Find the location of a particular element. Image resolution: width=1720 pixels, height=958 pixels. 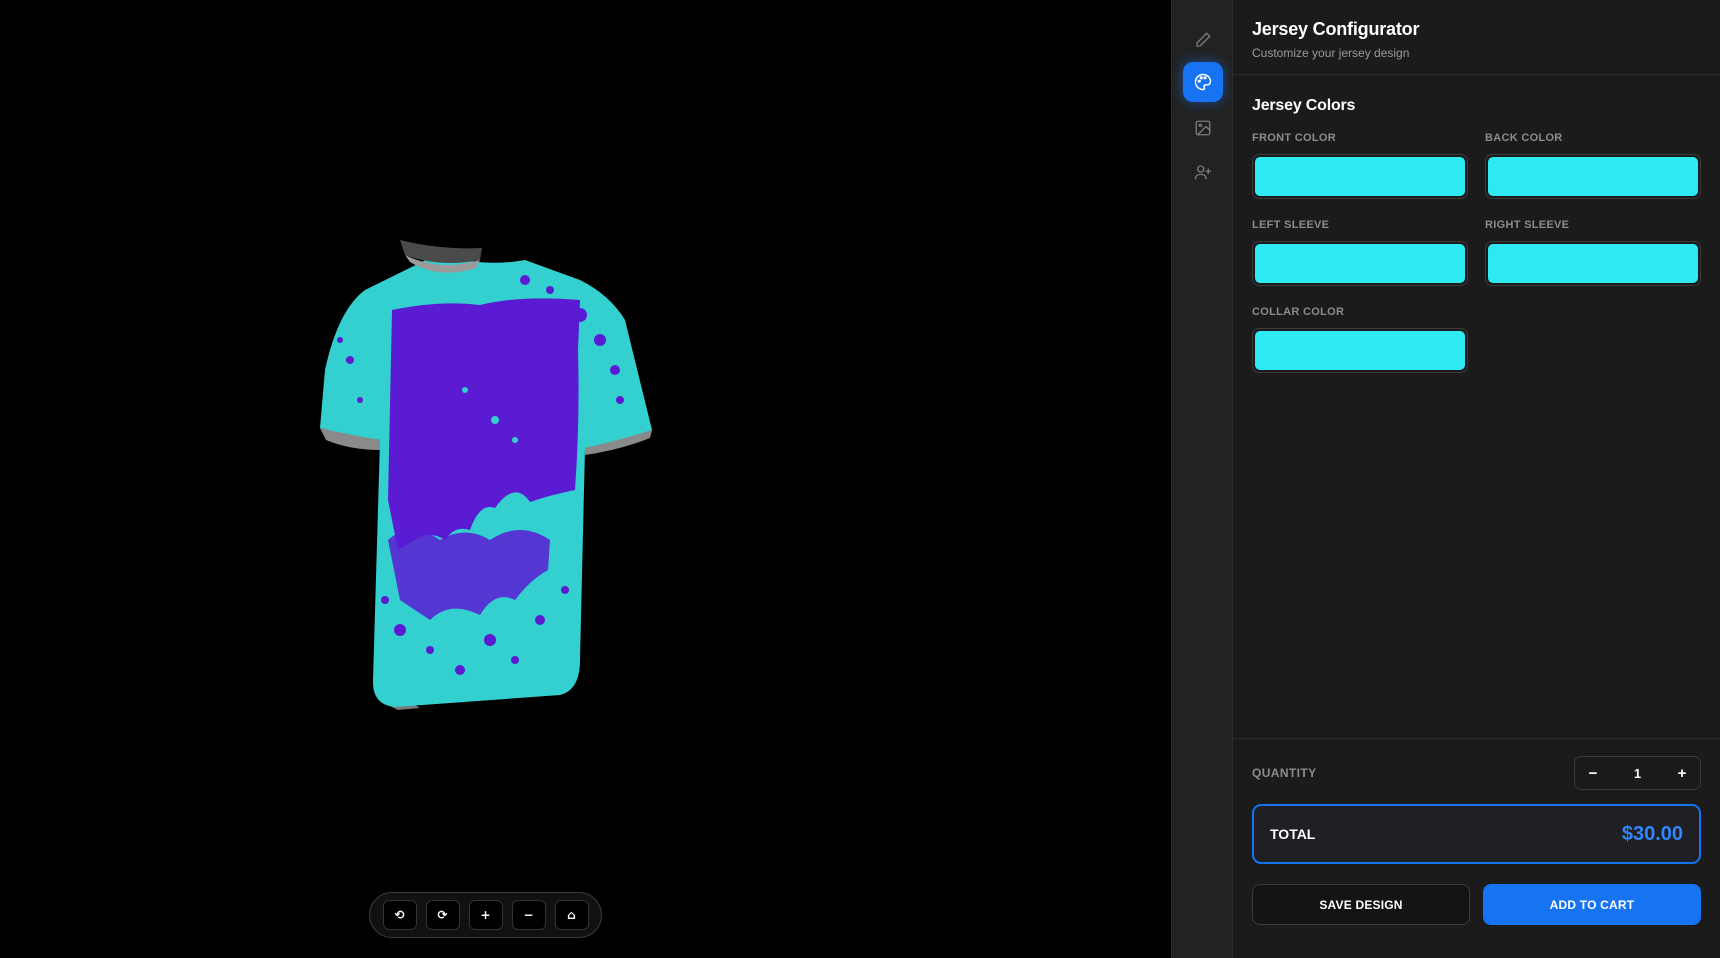

section-title: Jersey Colors is located at coordinates (1304, 105).